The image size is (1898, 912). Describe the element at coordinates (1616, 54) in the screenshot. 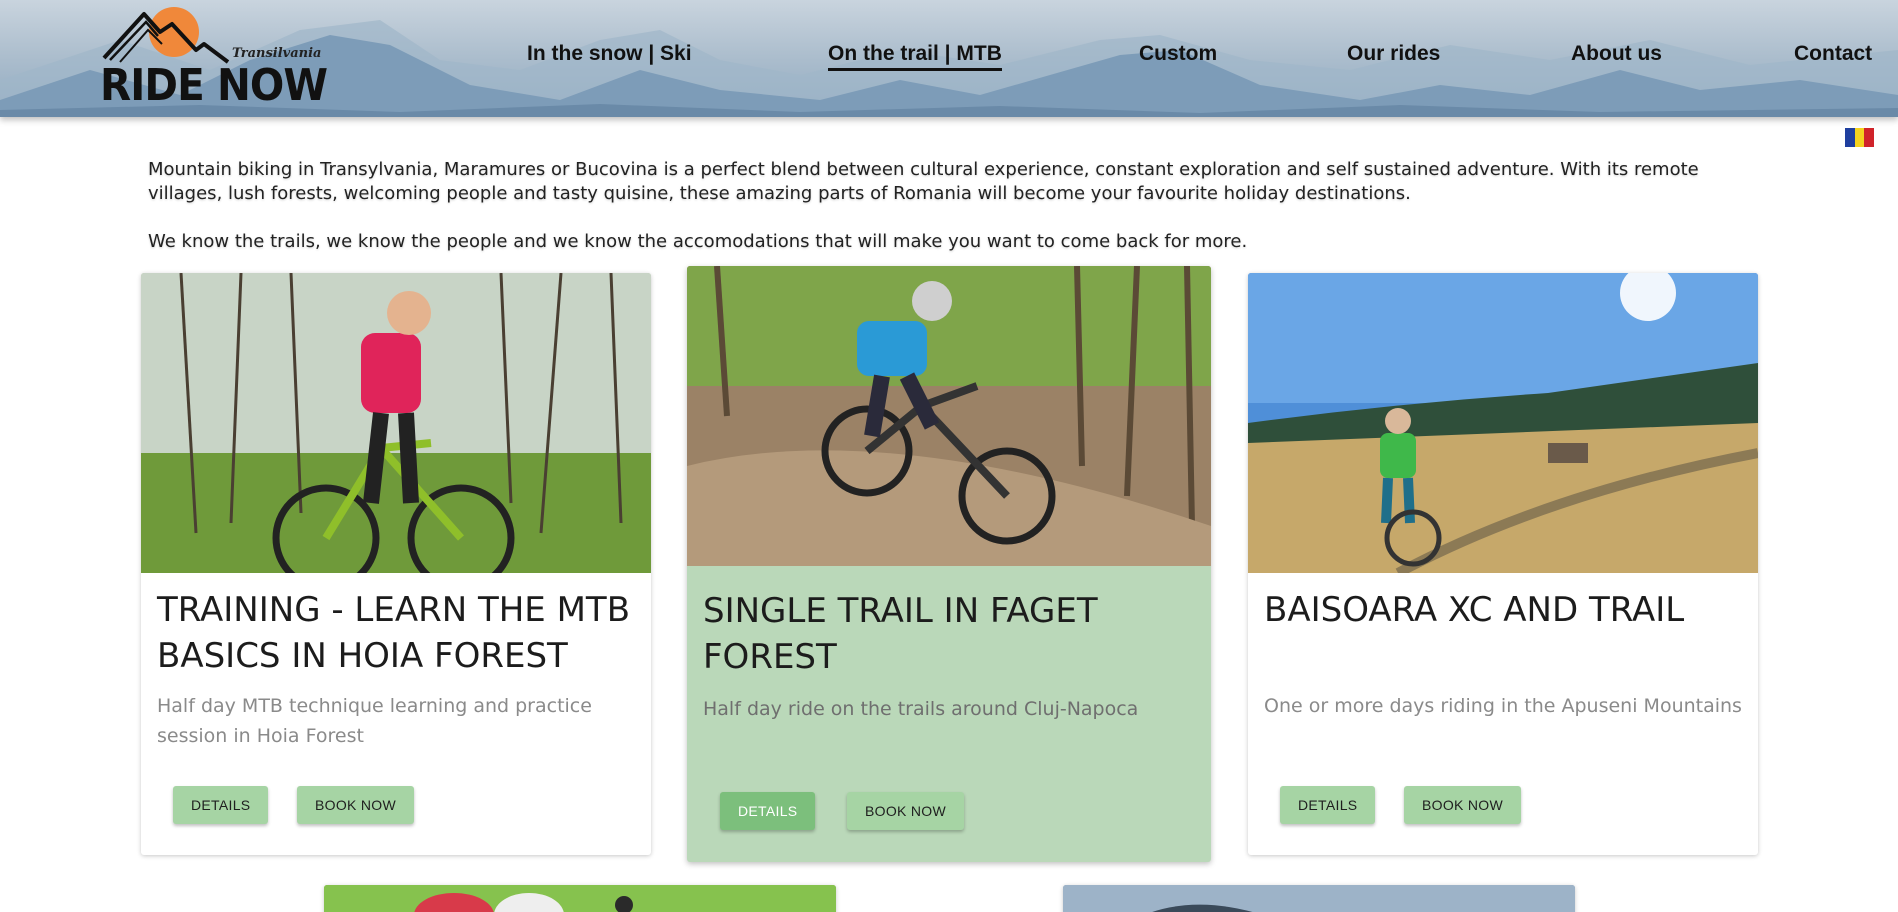

I see `nav-item-about-us: About us` at that location.